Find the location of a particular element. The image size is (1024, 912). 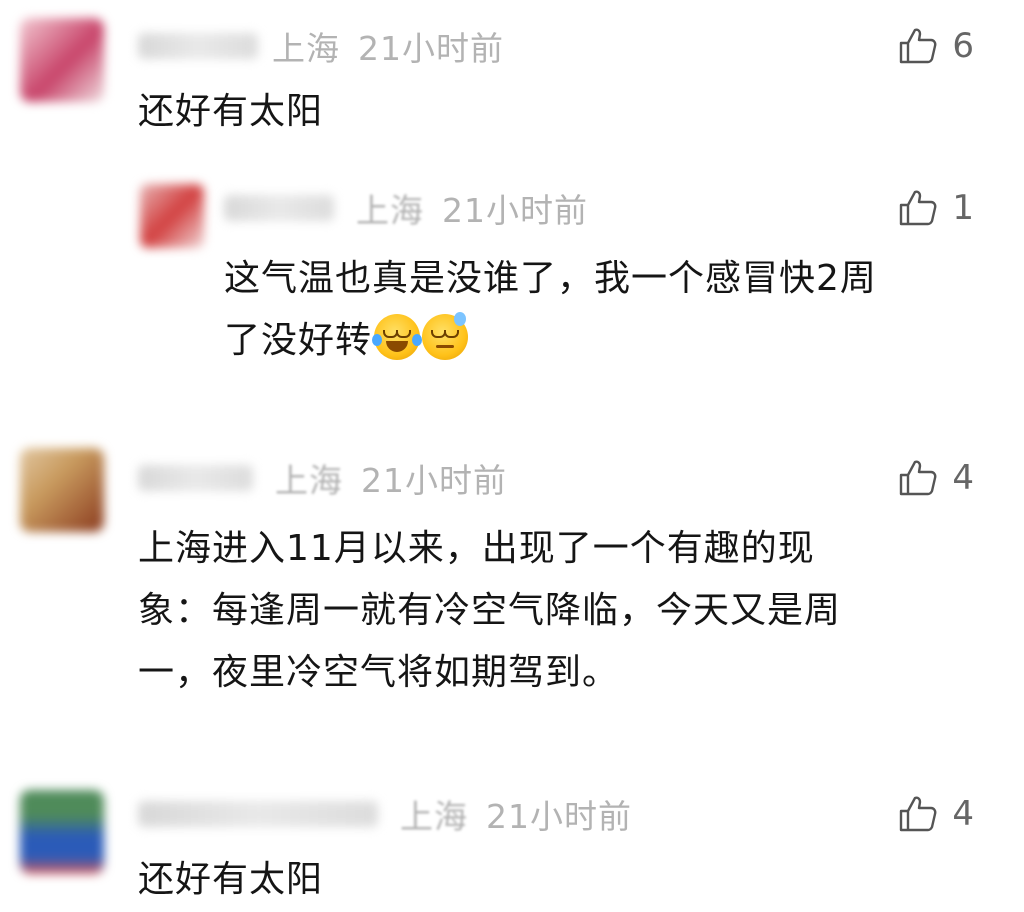

like-button: 1 is located at coordinates (936, 208).